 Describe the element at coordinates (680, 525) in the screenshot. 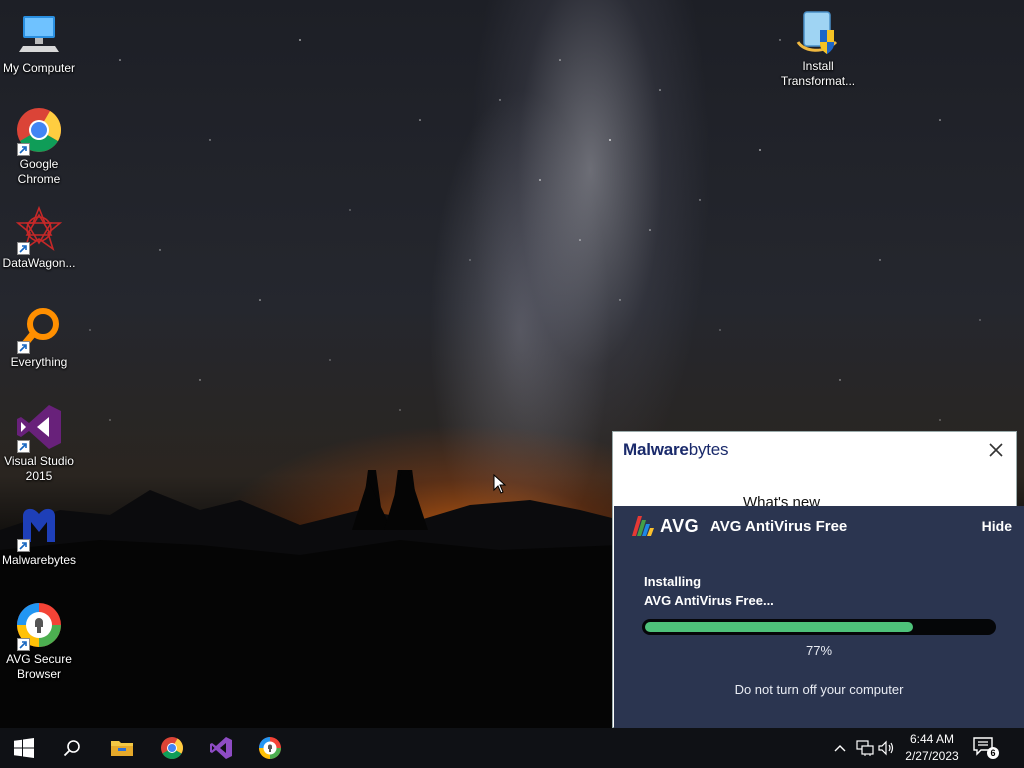

I see `avg-logo-text: AVG` at that location.